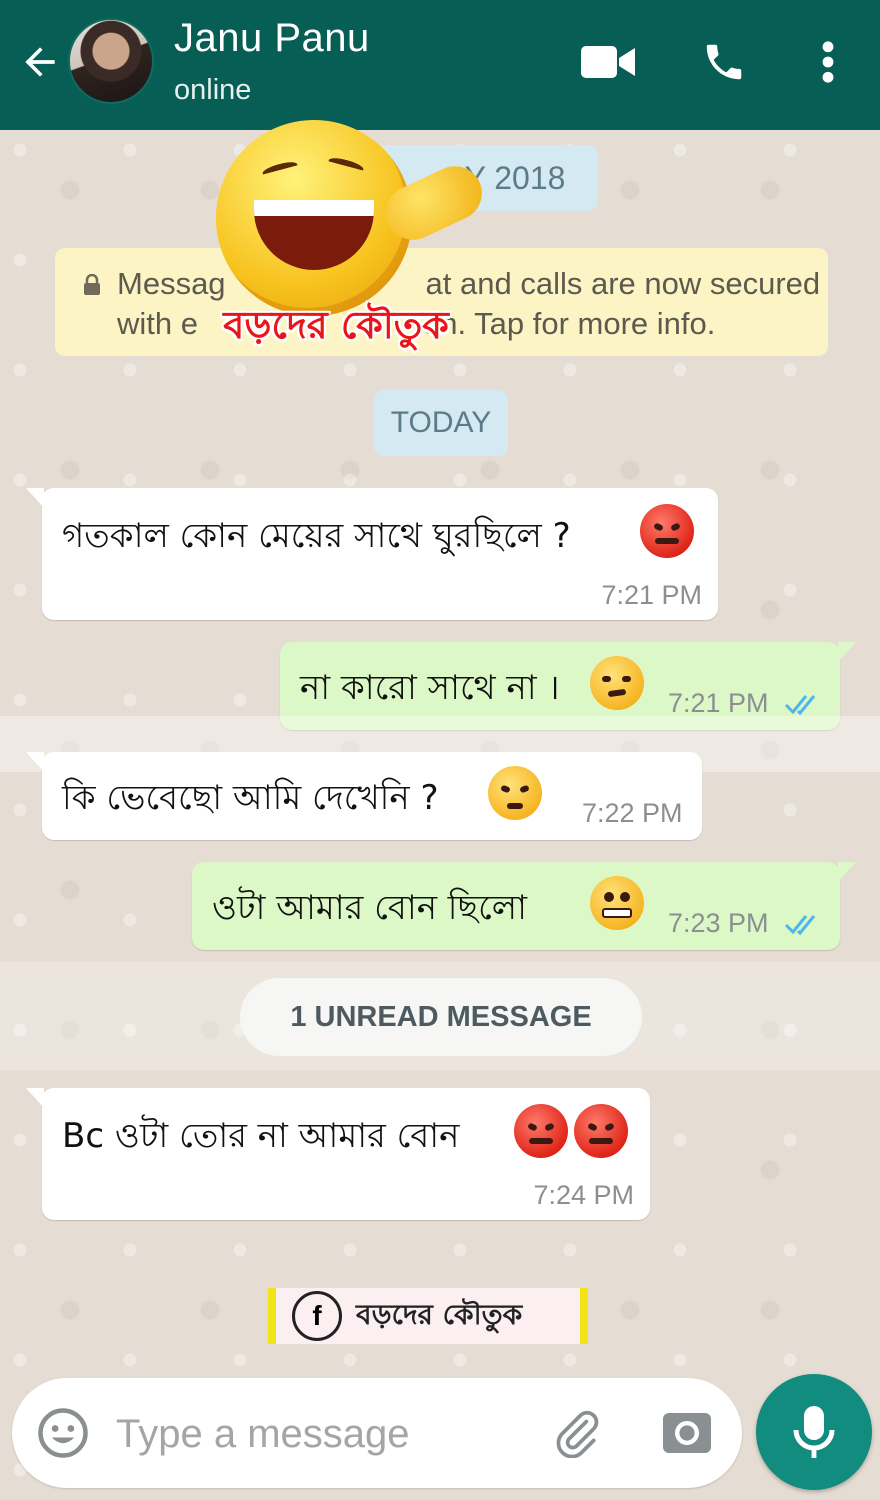 The height and width of the screenshot is (1500, 880). I want to click on message-time: 7:24 PM, so click(583, 1195).